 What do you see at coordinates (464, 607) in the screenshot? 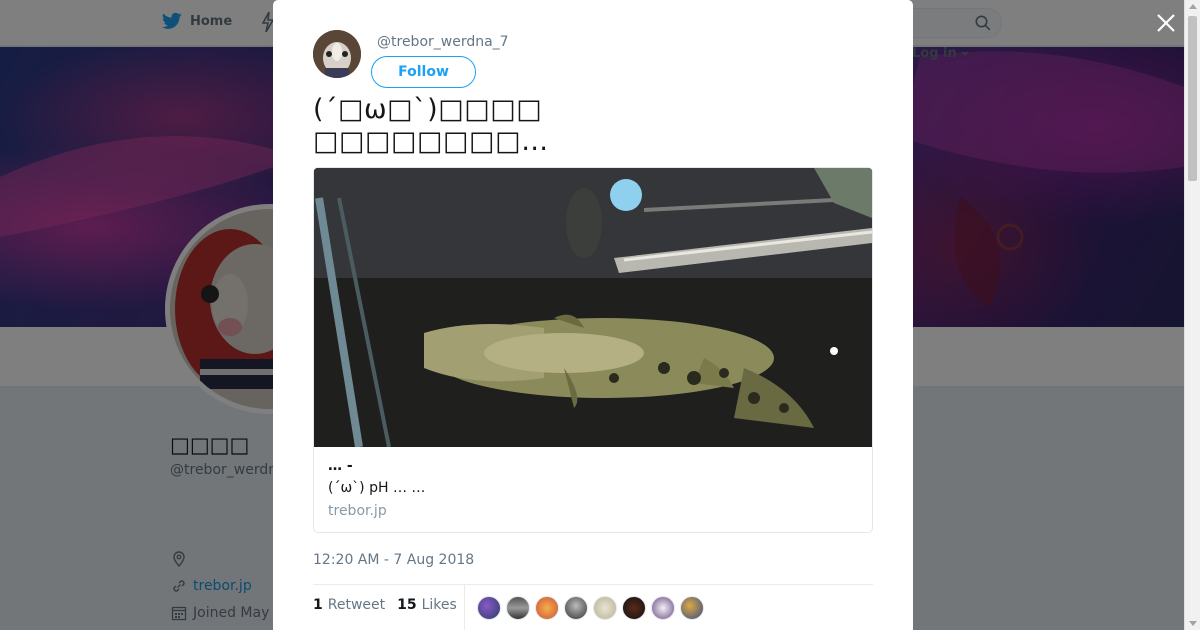
I see `stats-separator` at bounding box center [464, 607].